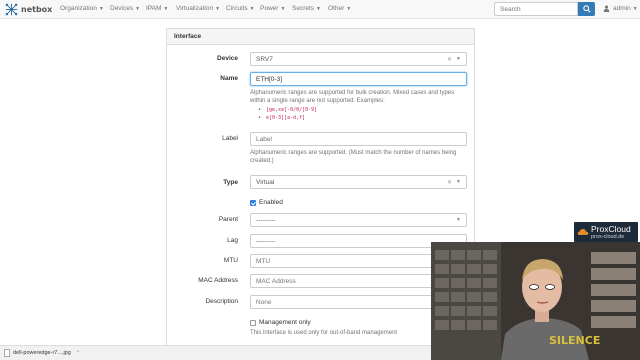 The image size is (640, 360). I want to click on proxcloud-logo: ProxCloud prox-cloud.de, so click(606, 232).